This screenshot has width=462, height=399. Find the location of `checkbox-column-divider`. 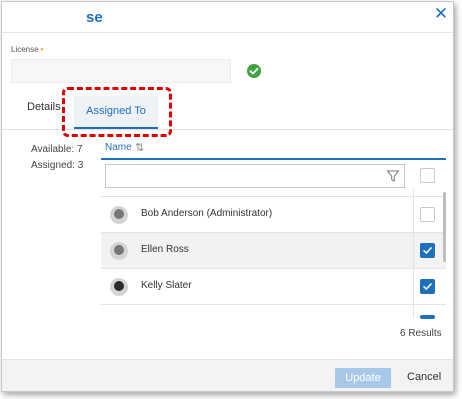

checkbox-column-divider is located at coordinates (413, 254).